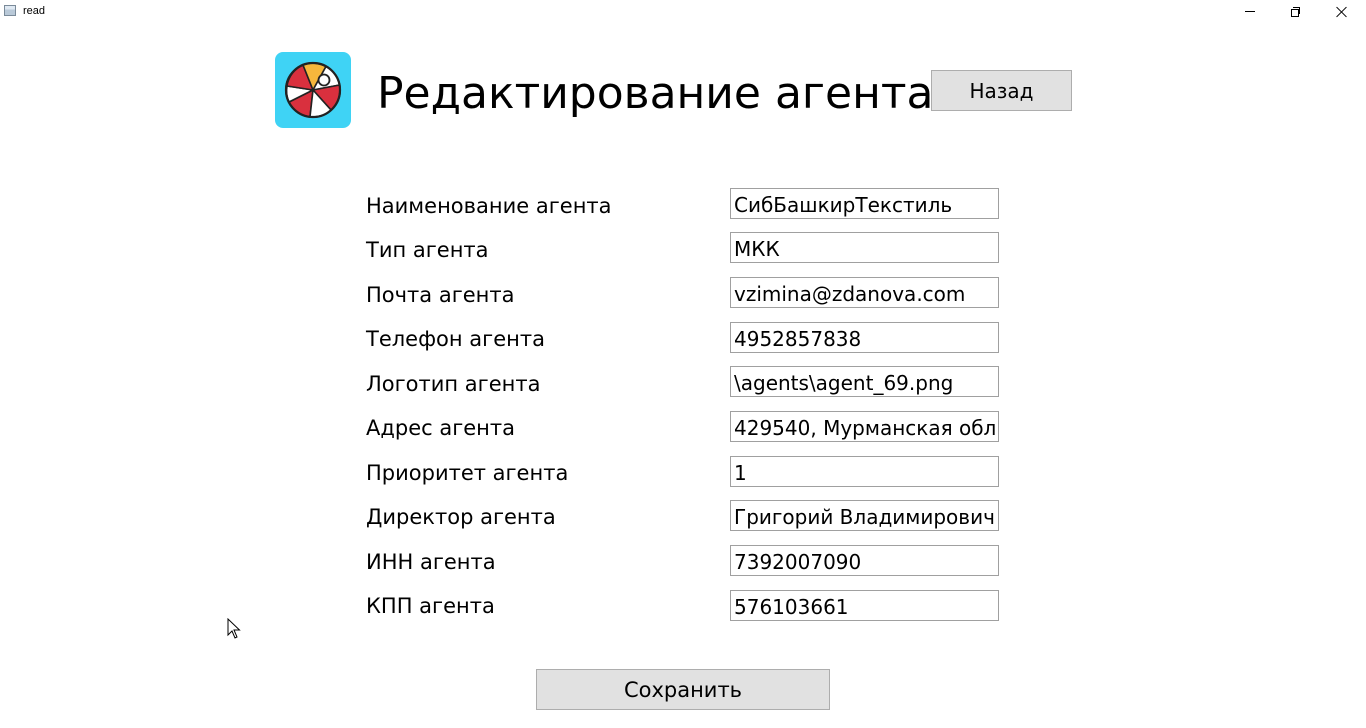 The width and height of the screenshot is (1366, 728). What do you see at coordinates (864, 471) in the screenshot?
I see `agent-priority-field` at bounding box center [864, 471].